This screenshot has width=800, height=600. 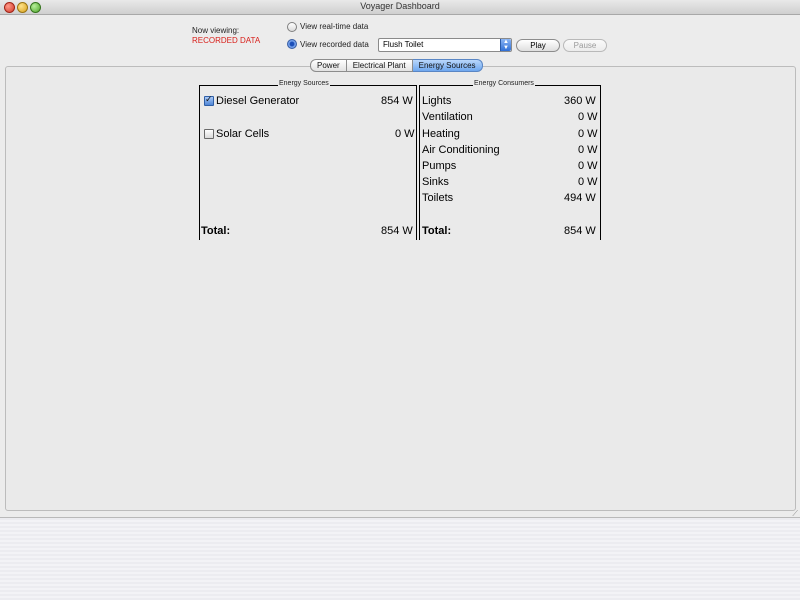 What do you see at coordinates (328, 65) in the screenshot?
I see `tab-power: Power` at bounding box center [328, 65].